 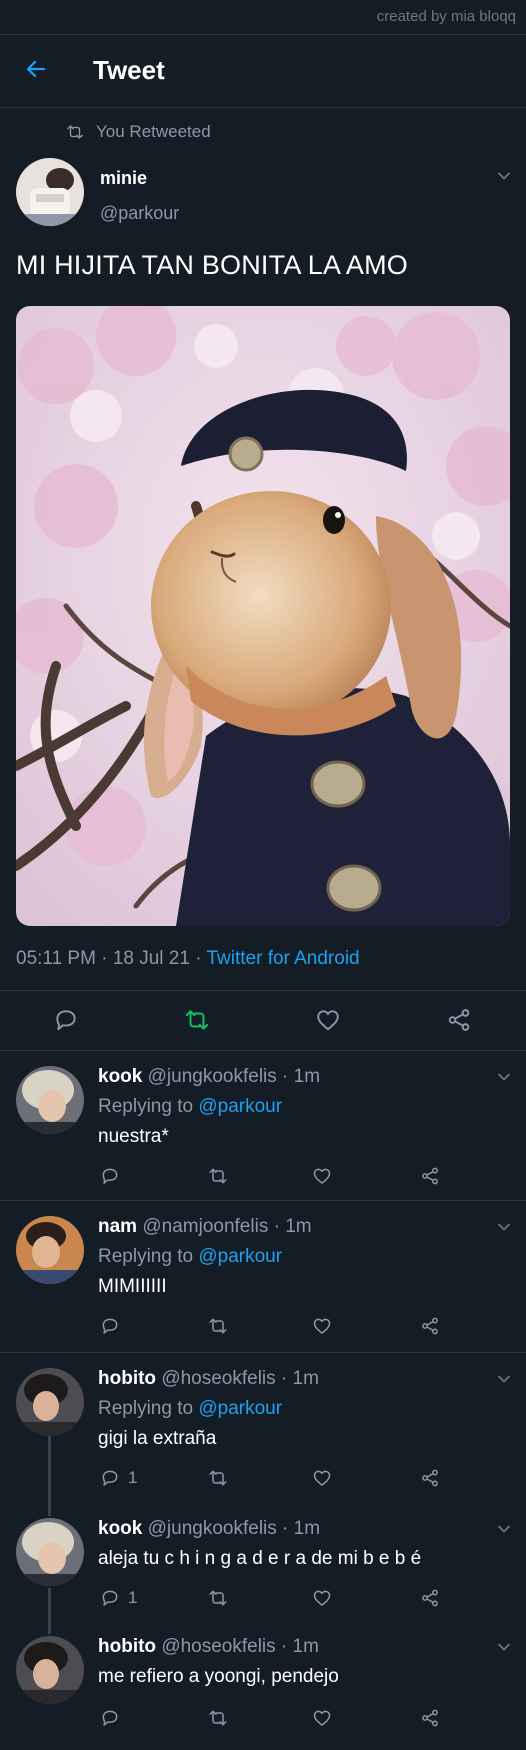 What do you see at coordinates (129, 70) in the screenshot?
I see `page-title: Tweet` at bounding box center [129, 70].